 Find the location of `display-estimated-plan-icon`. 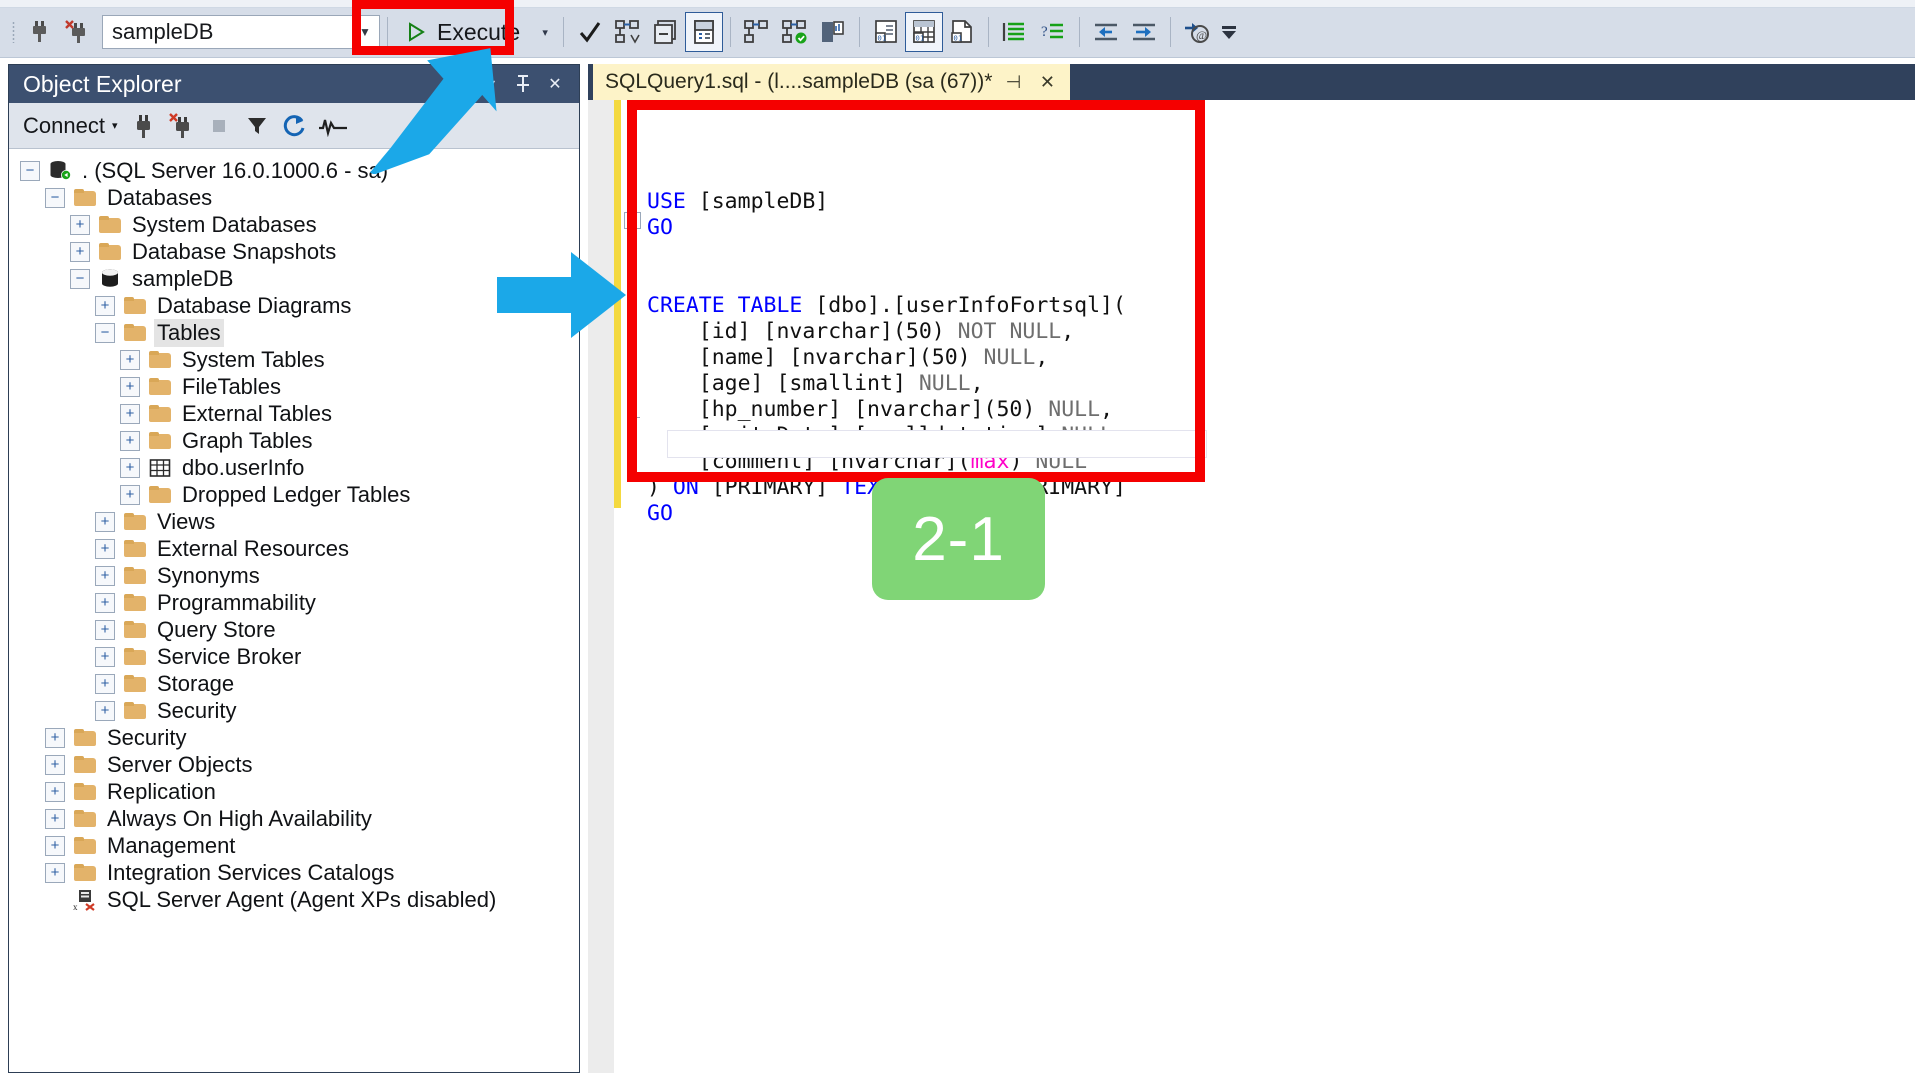

display-estimated-plan-icon is located at coordinates (757, 32).